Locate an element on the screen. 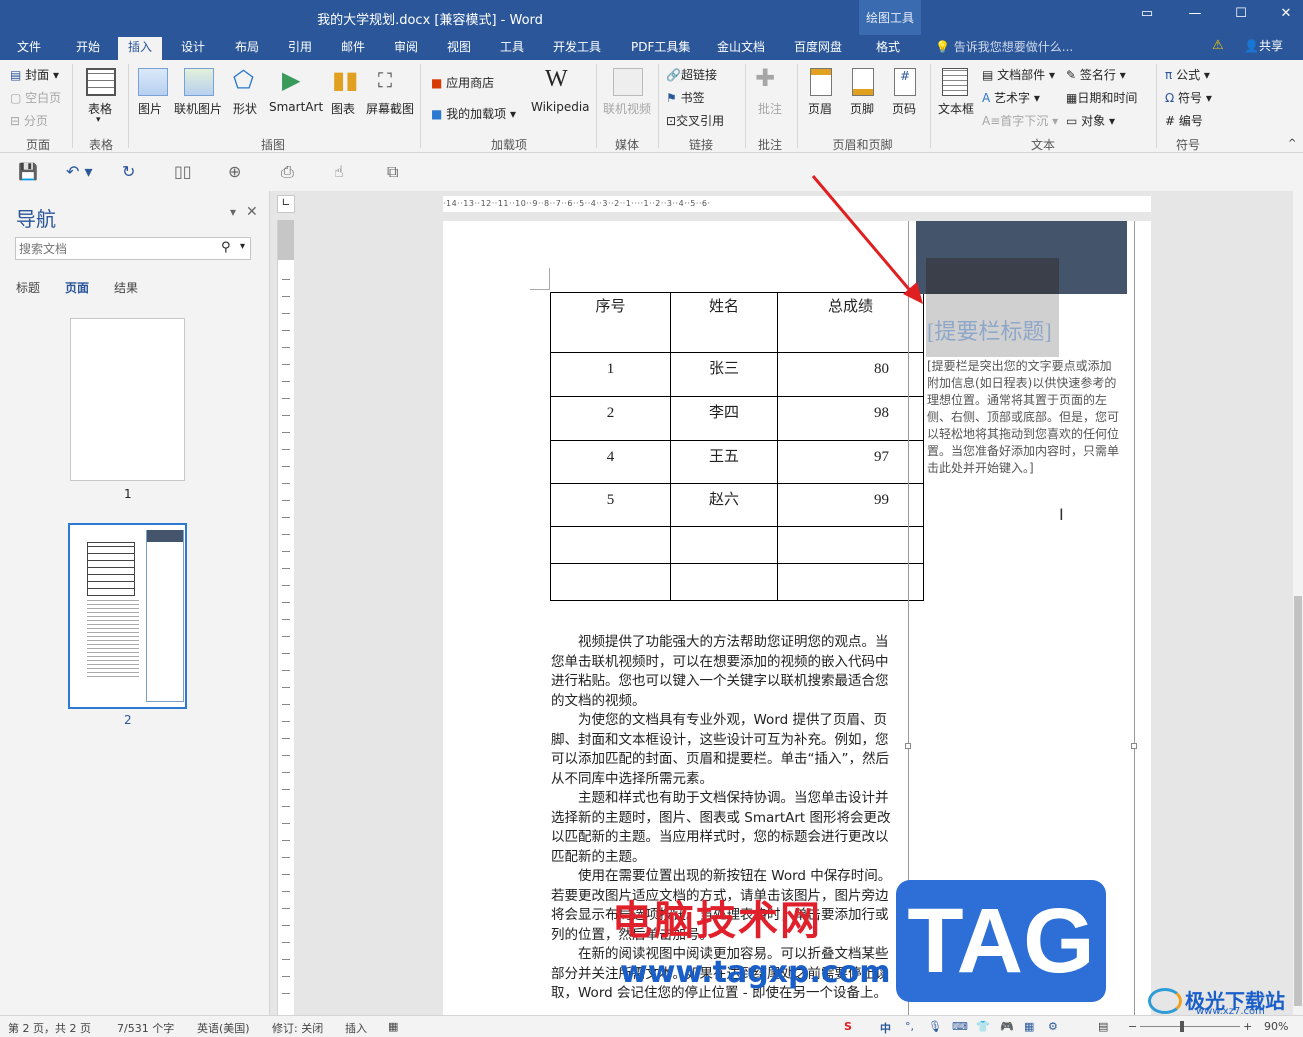 The height and width of the screenshot is (1037, 1303). nav-tab-pages: 页面 is located at coordinates (77, 287).